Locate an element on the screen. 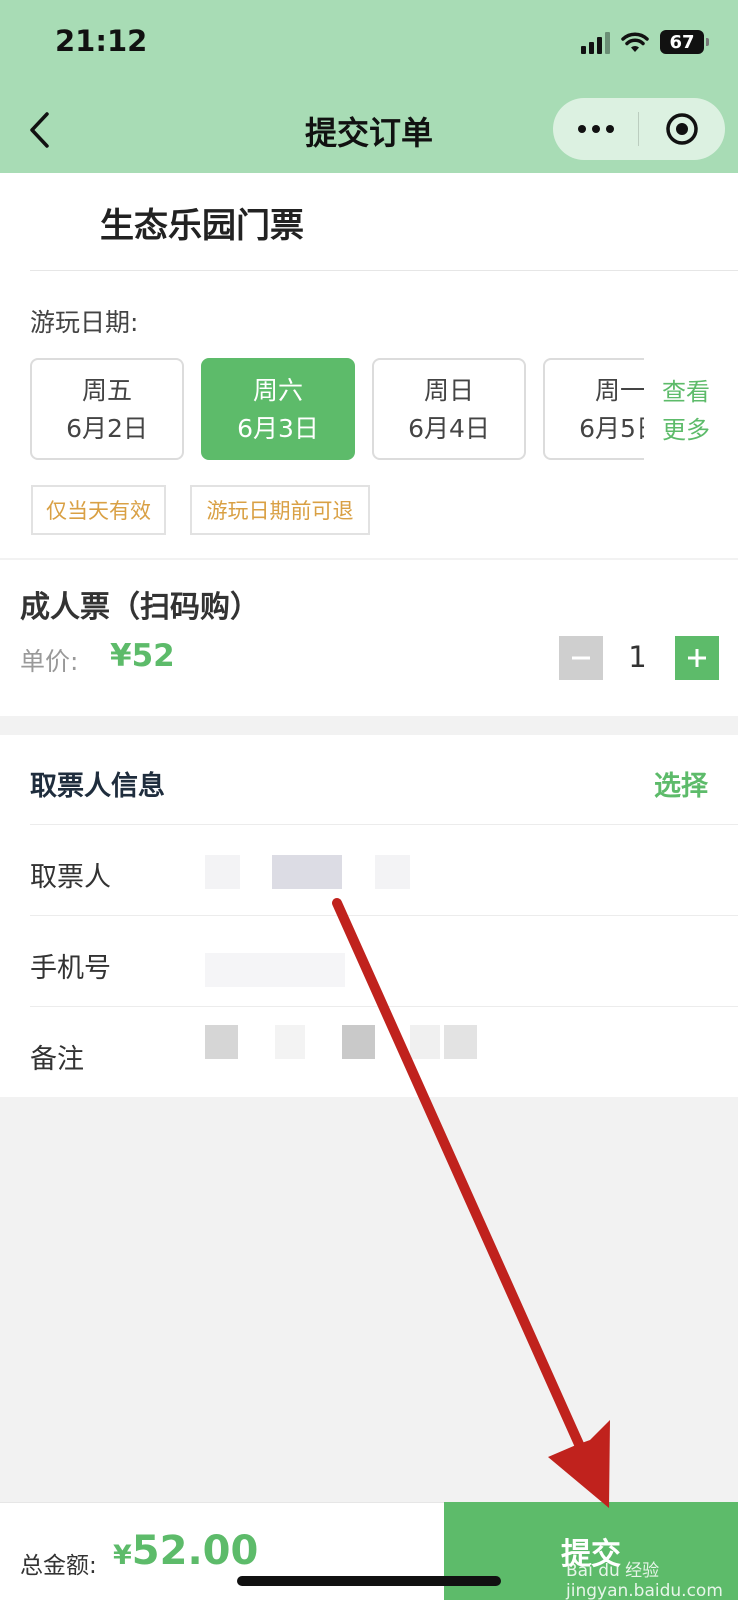 This screenshot has width=738, height=1600. unit-price-value: ¥52 is located at coordinates (142, 656).